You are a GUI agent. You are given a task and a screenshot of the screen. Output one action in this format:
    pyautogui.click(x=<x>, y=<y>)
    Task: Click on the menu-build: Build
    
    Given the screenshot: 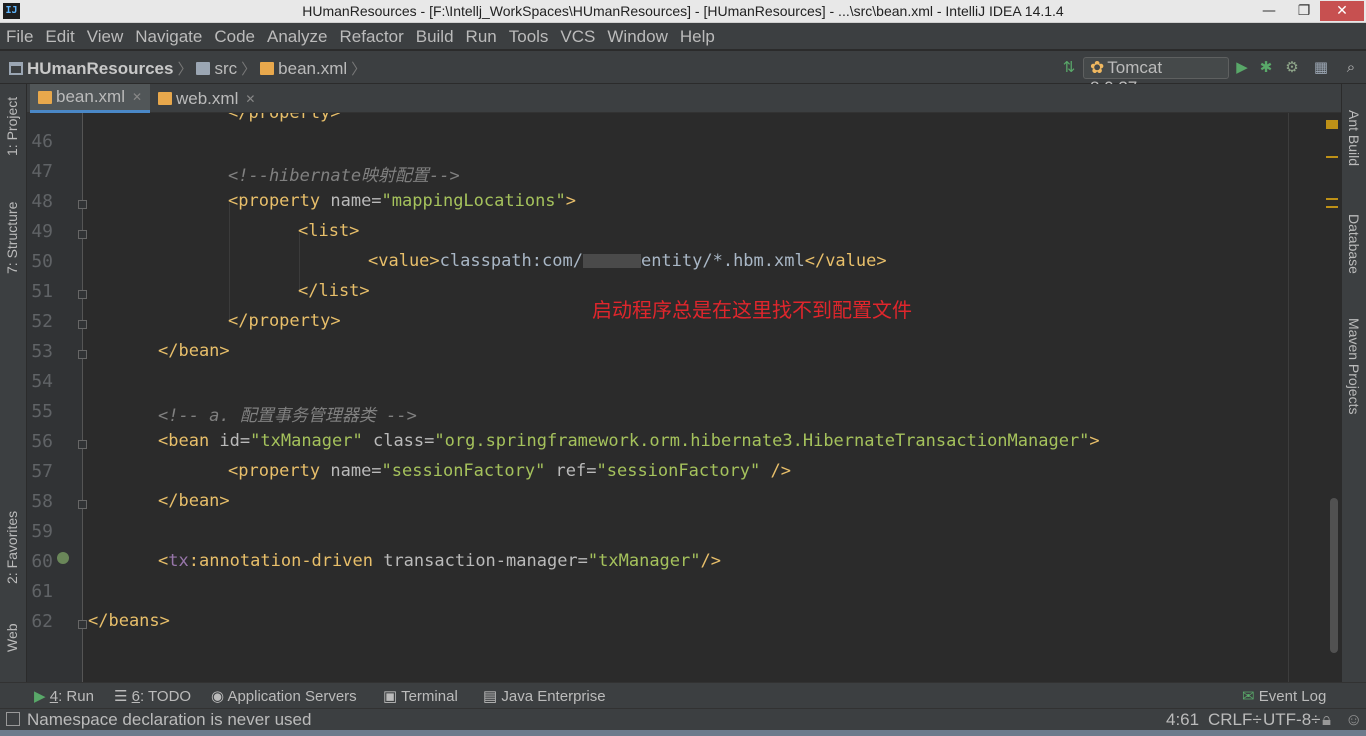 What is the action you would take?
    pyautogui.click(x=435, y=36)
    